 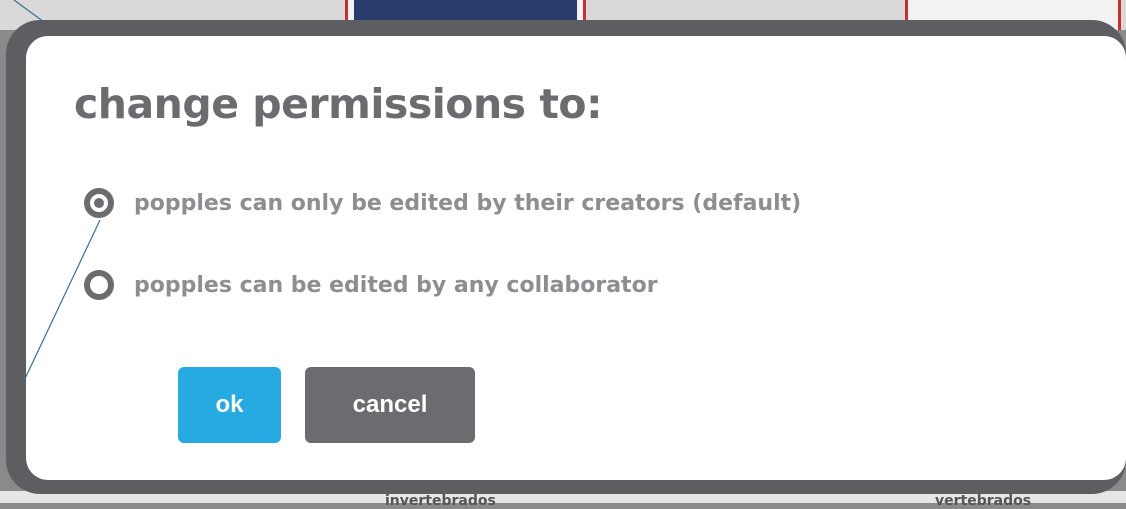 I want to click on radio-button, so click(x=99, y=285).